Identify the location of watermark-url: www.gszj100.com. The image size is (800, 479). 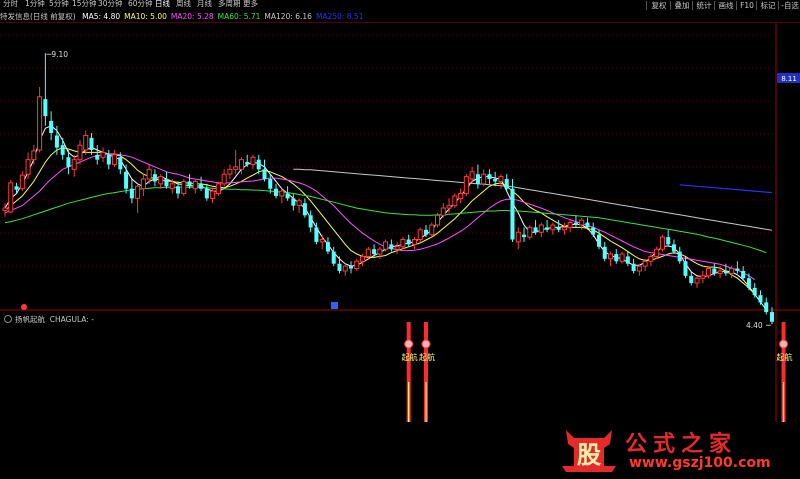
(700, 463).